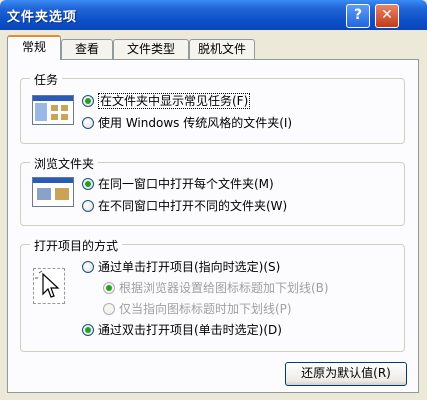 The width and height of the screenshot is (427, 400). I want to click on option-underline-point: 仅当指向图标标题时加下划线(P), so click(197, 309).